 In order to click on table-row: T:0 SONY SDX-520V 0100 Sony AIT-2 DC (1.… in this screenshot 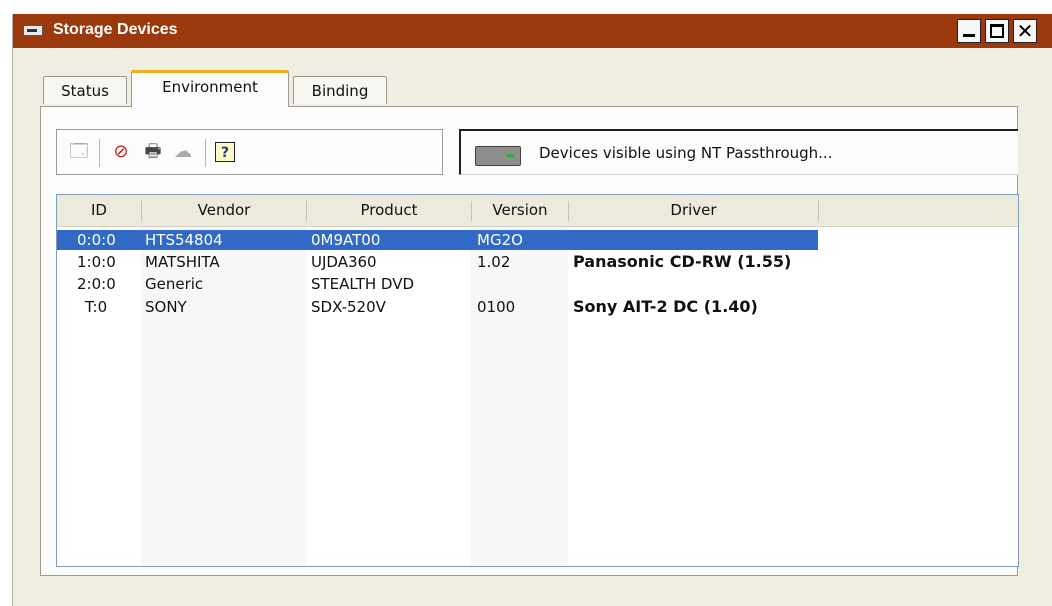, I will do `click(537, 307)`.